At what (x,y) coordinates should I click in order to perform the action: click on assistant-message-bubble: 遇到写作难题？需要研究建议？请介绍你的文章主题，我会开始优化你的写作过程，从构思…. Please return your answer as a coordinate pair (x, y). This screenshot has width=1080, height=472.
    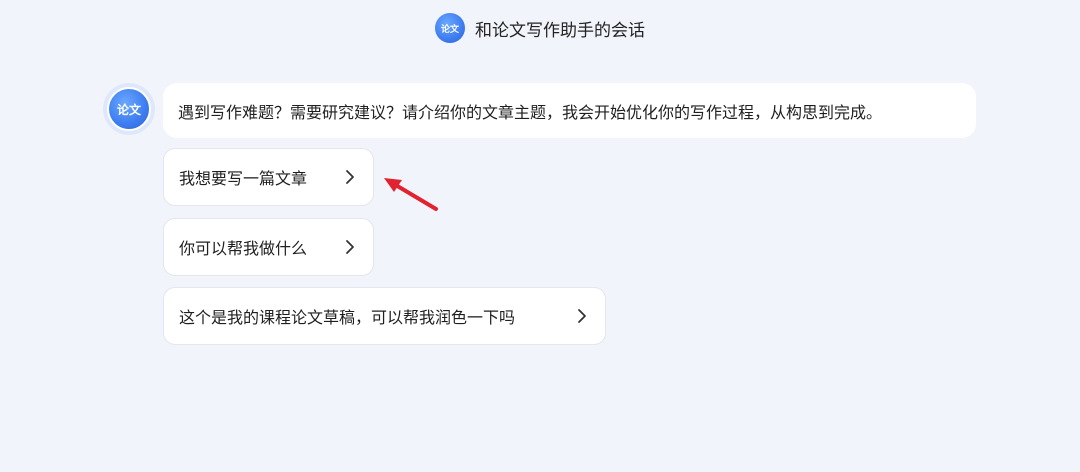
    Looking at the image, I should click on (569, 110).